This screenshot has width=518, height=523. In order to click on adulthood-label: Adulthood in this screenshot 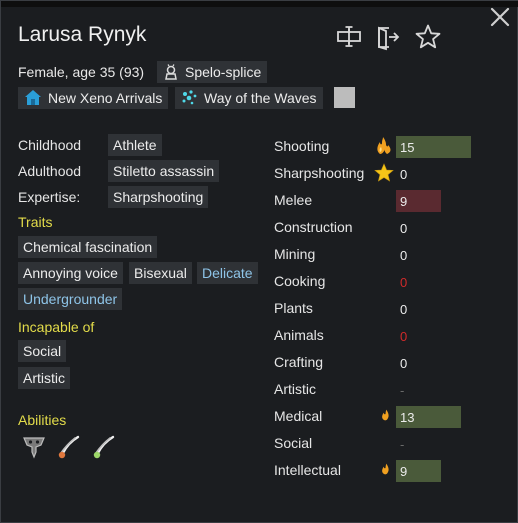, I will do `click(50, 171)`.